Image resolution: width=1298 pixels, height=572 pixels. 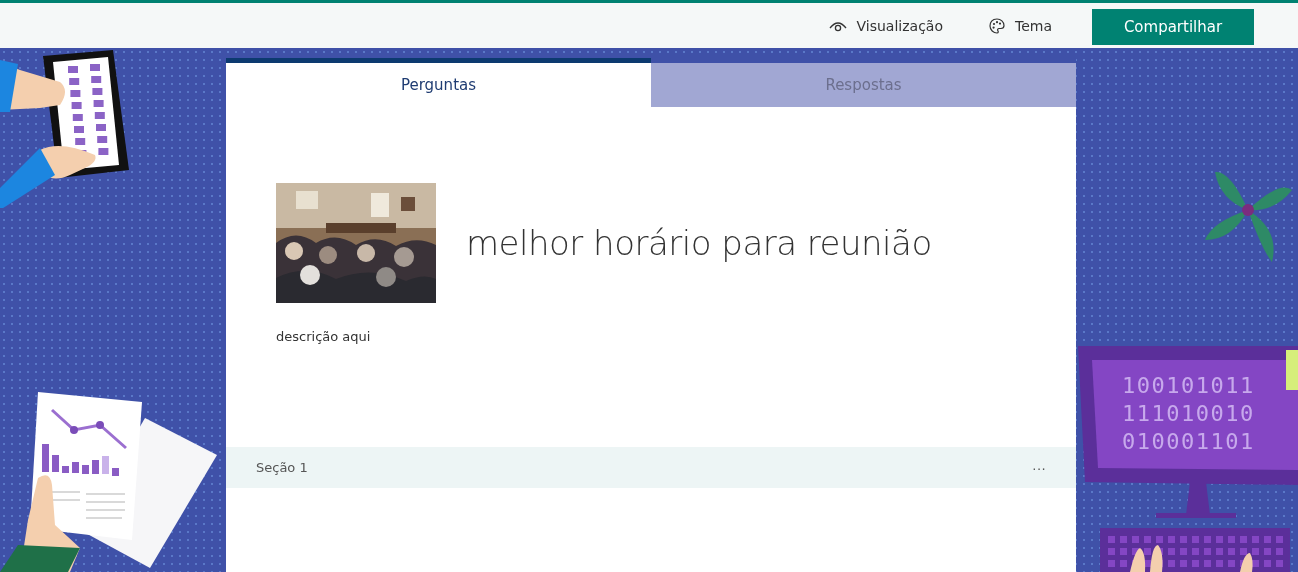 What do you see at coordinates (699, 243) in the screenshot?
I see `form-title: melhor horário para reunião` at bounding box center [699, 243].